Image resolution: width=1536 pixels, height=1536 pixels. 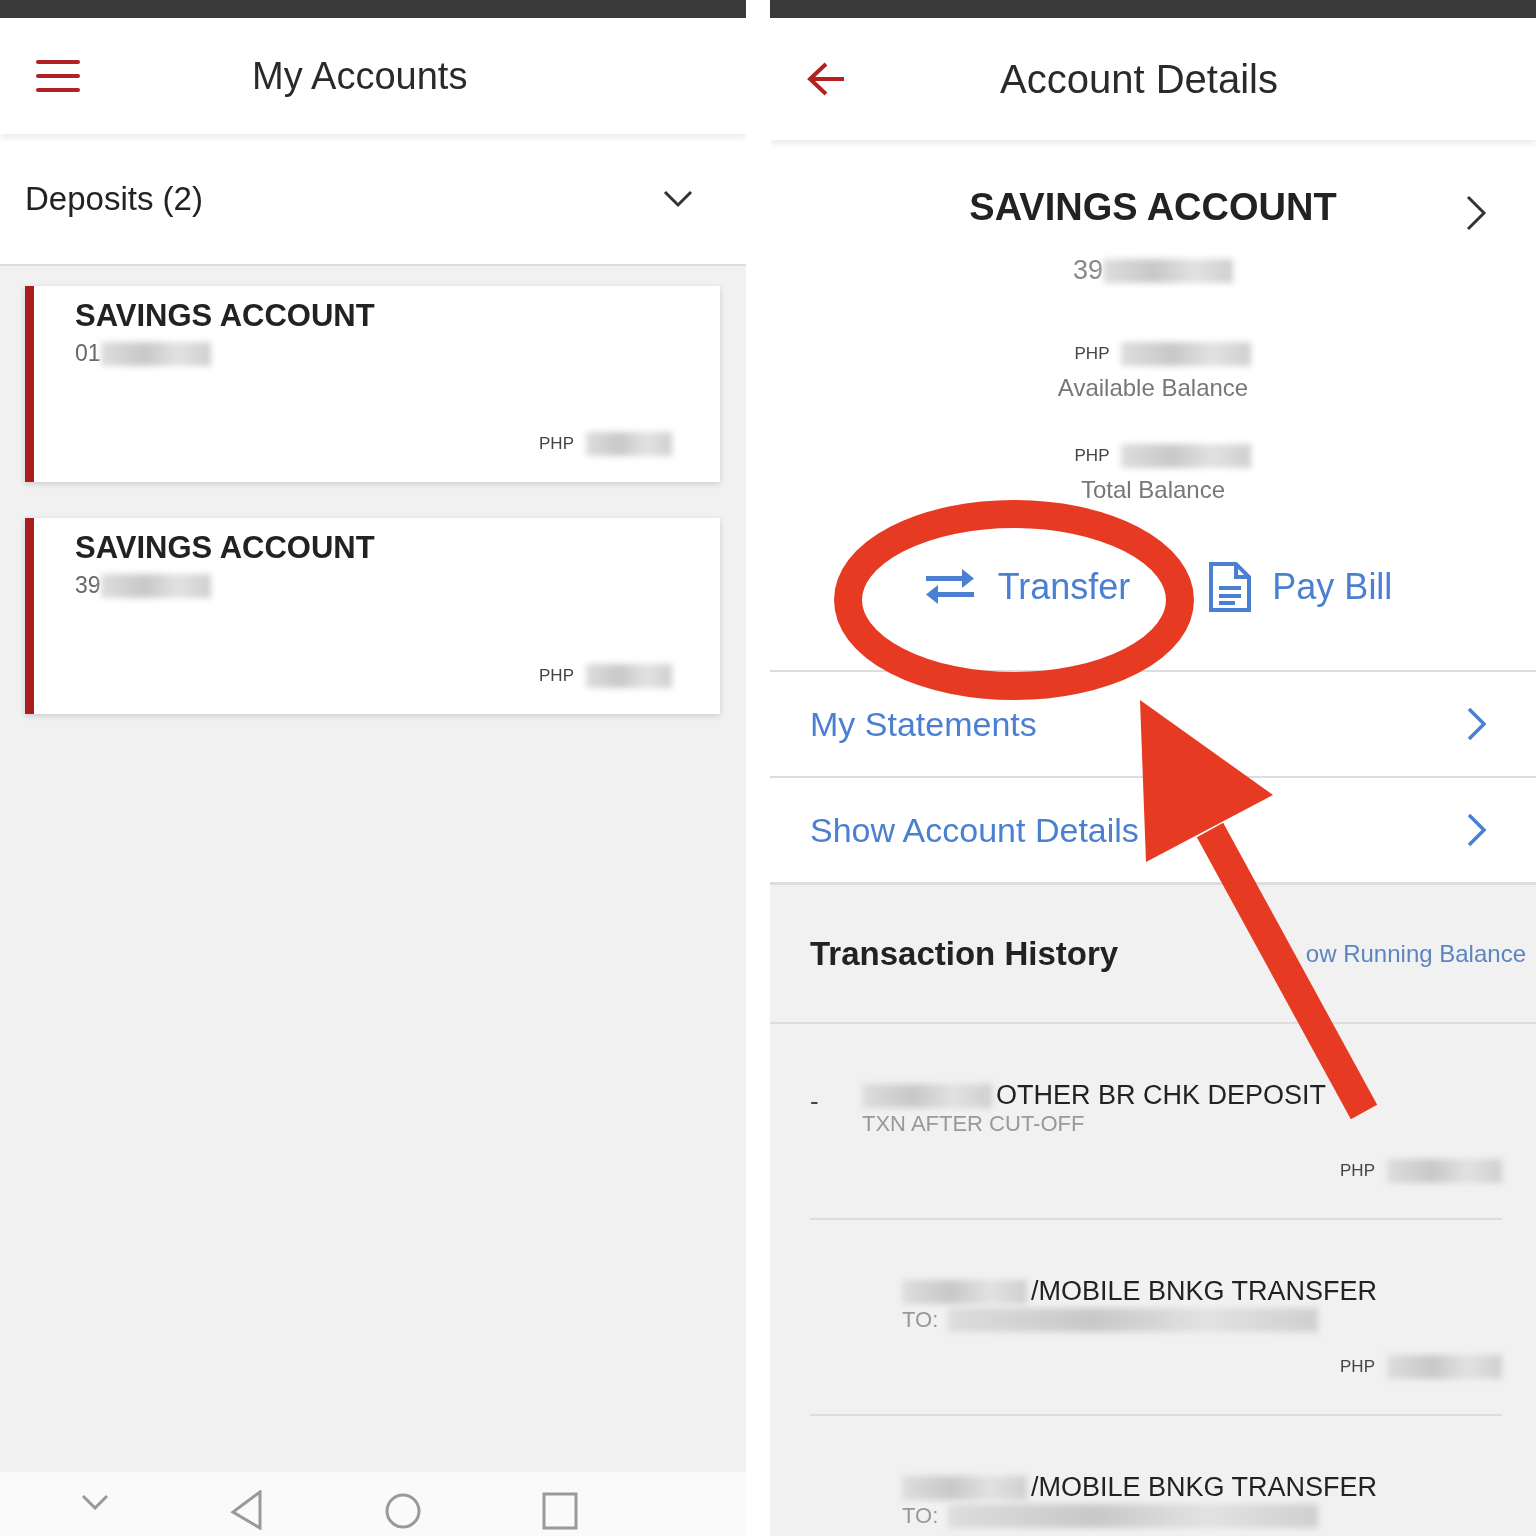 I want to click on section-title: Transaction History, so click(x=964, y=953).